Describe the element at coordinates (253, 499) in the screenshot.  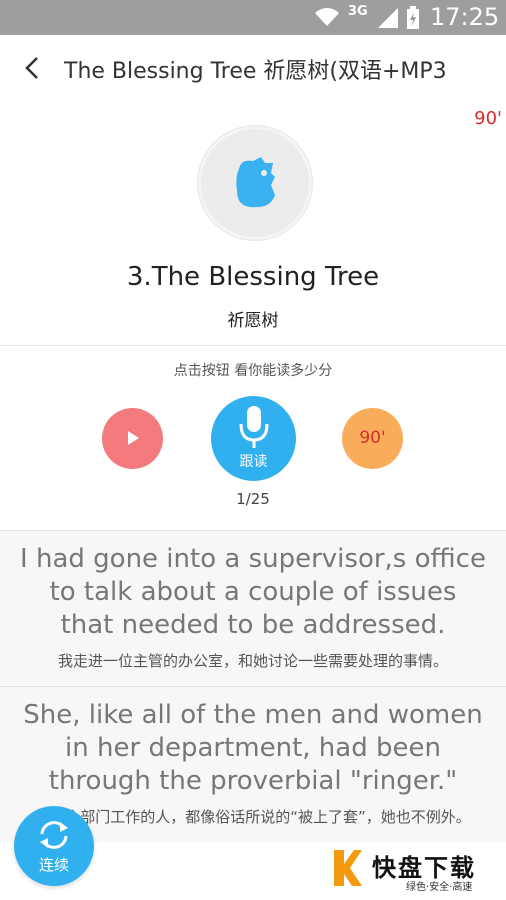
I see `sentence-progress: 1/25` at that location.